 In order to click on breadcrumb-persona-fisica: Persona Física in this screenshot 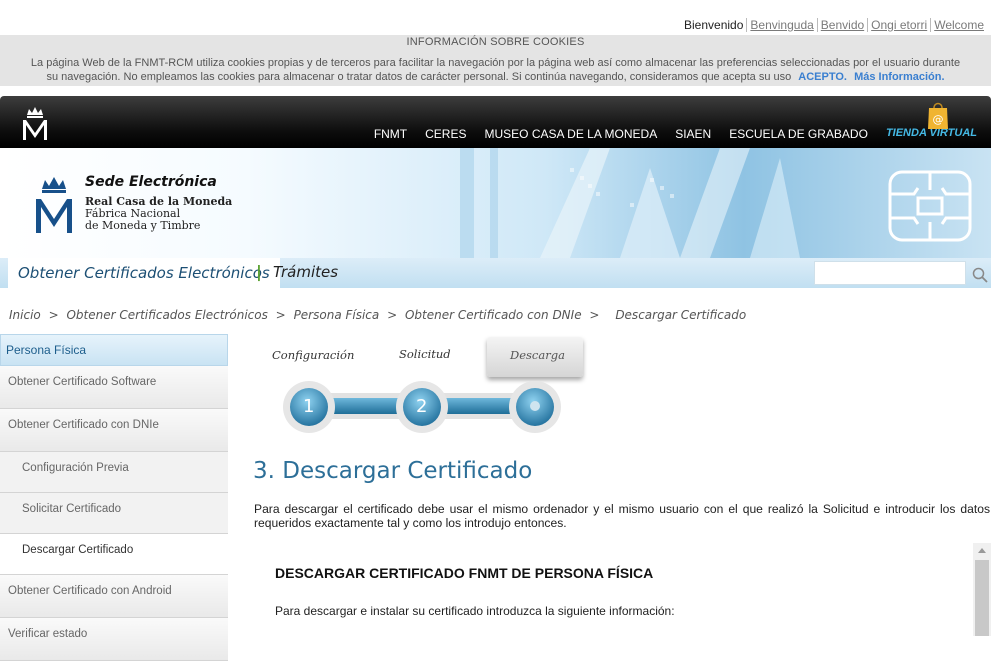, I will do `click(337, 315)`.